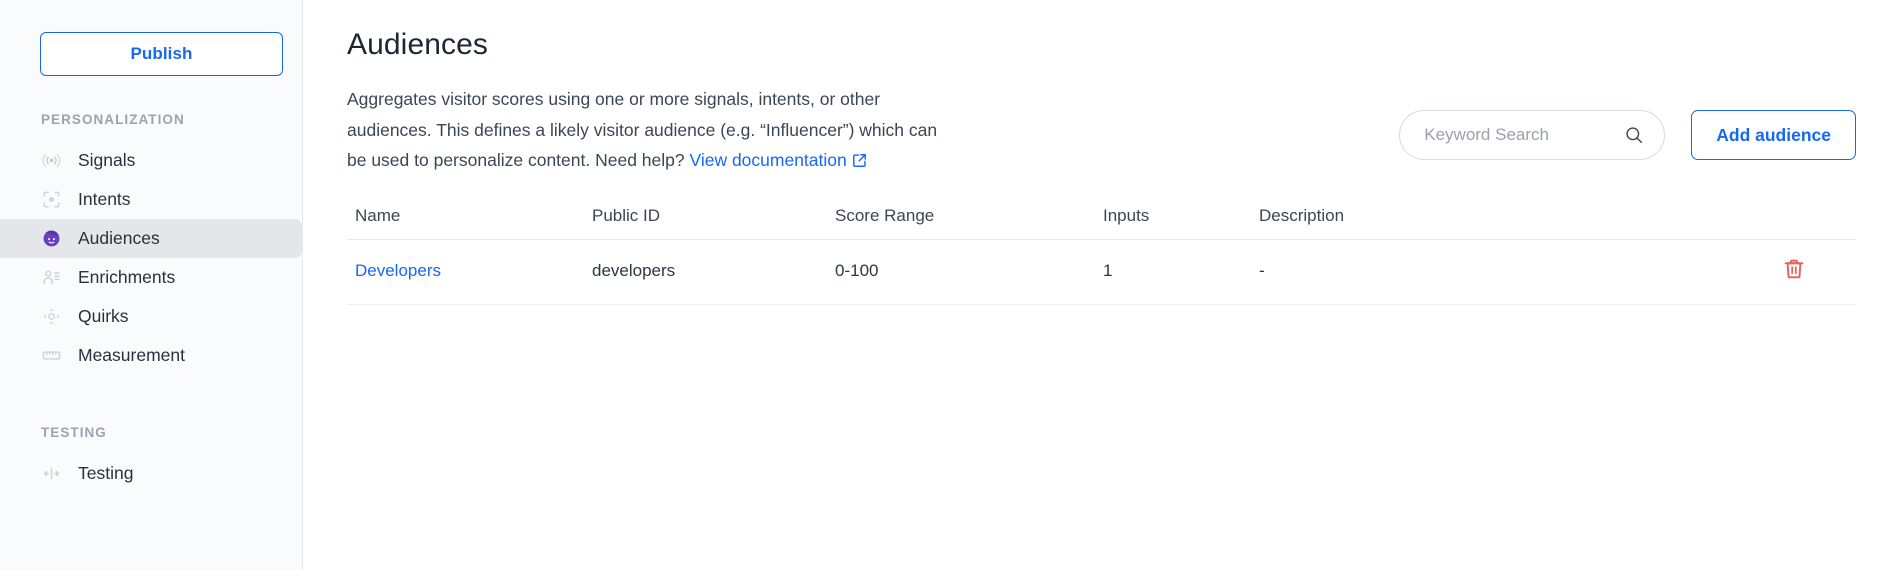  What do you see at coordinates (51, 238) in the screenshot?
I see `audience-face-icon` at bounding box center [51, 238].